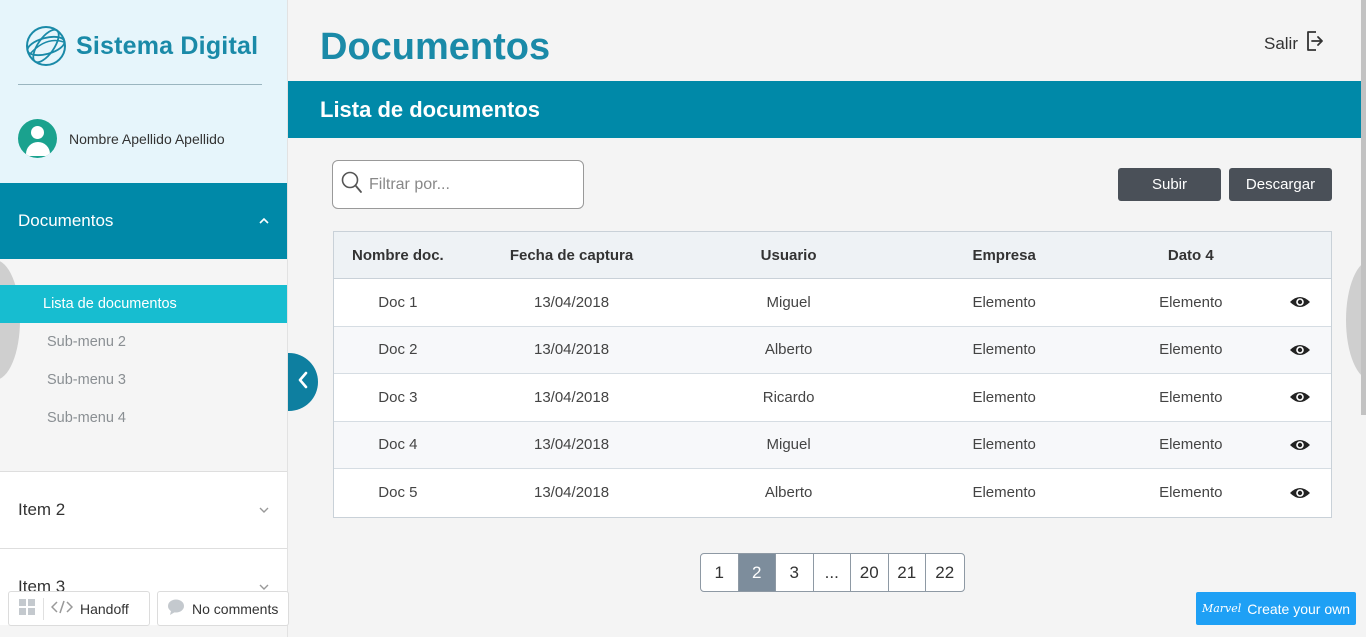  Describe the element at coordinates (143, 380) in the screenshot. I see `submenu-item-sub-menu-3: Sub-menu 3` at that location.